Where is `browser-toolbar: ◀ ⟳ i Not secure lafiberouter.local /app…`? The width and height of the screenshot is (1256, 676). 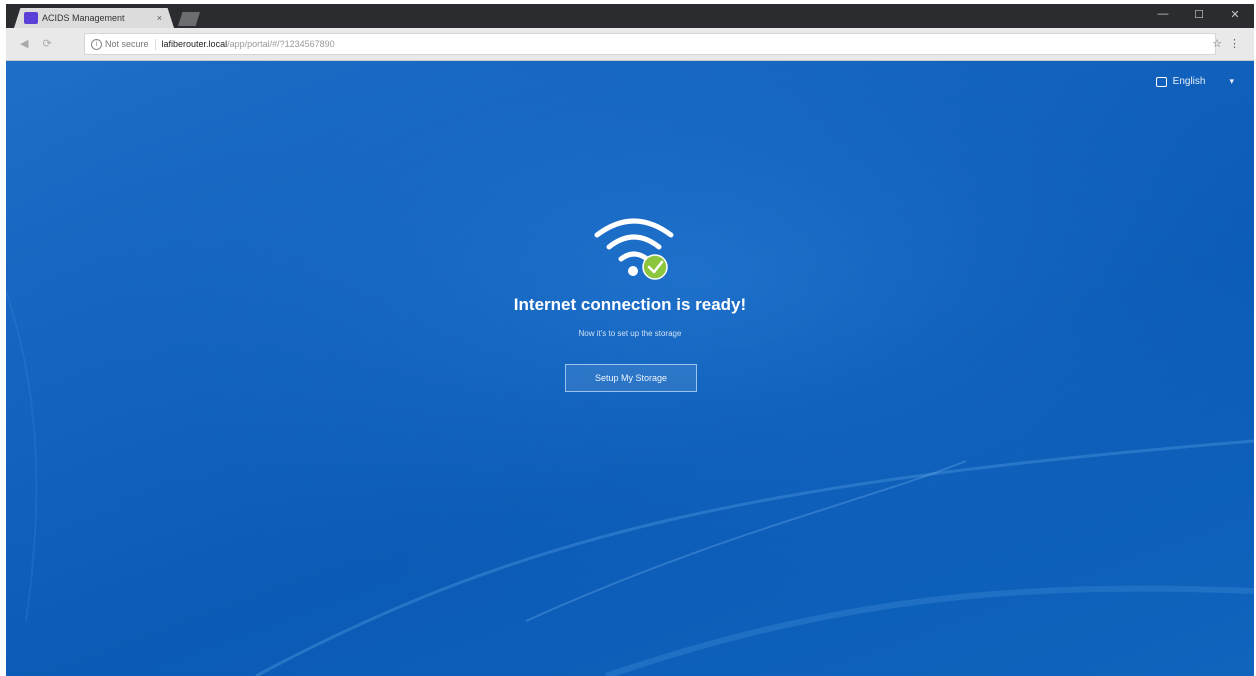 browser-toolbar: ◀ ⟳ i Not secure lafiberouter.local /app… is located at coordinates (630, 44).